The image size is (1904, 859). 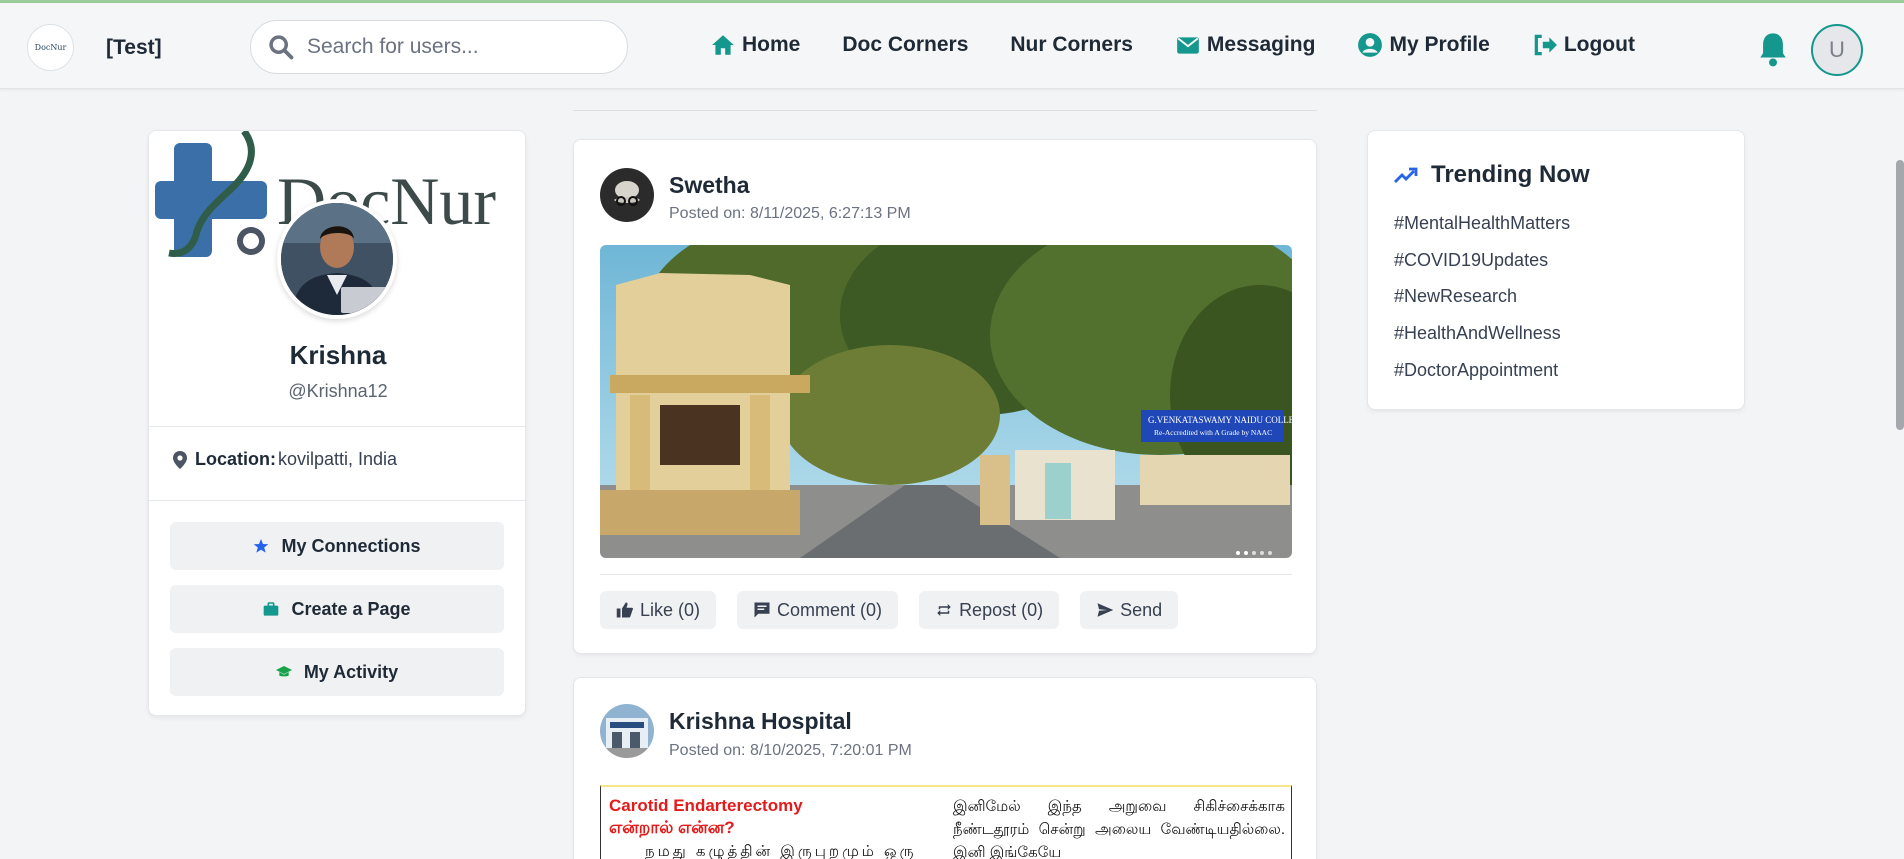 What do you see at coordinates (1001, 609) in the screenshot?
I see `repost-label: Repost (0)` at bounding box center [1001, 609].